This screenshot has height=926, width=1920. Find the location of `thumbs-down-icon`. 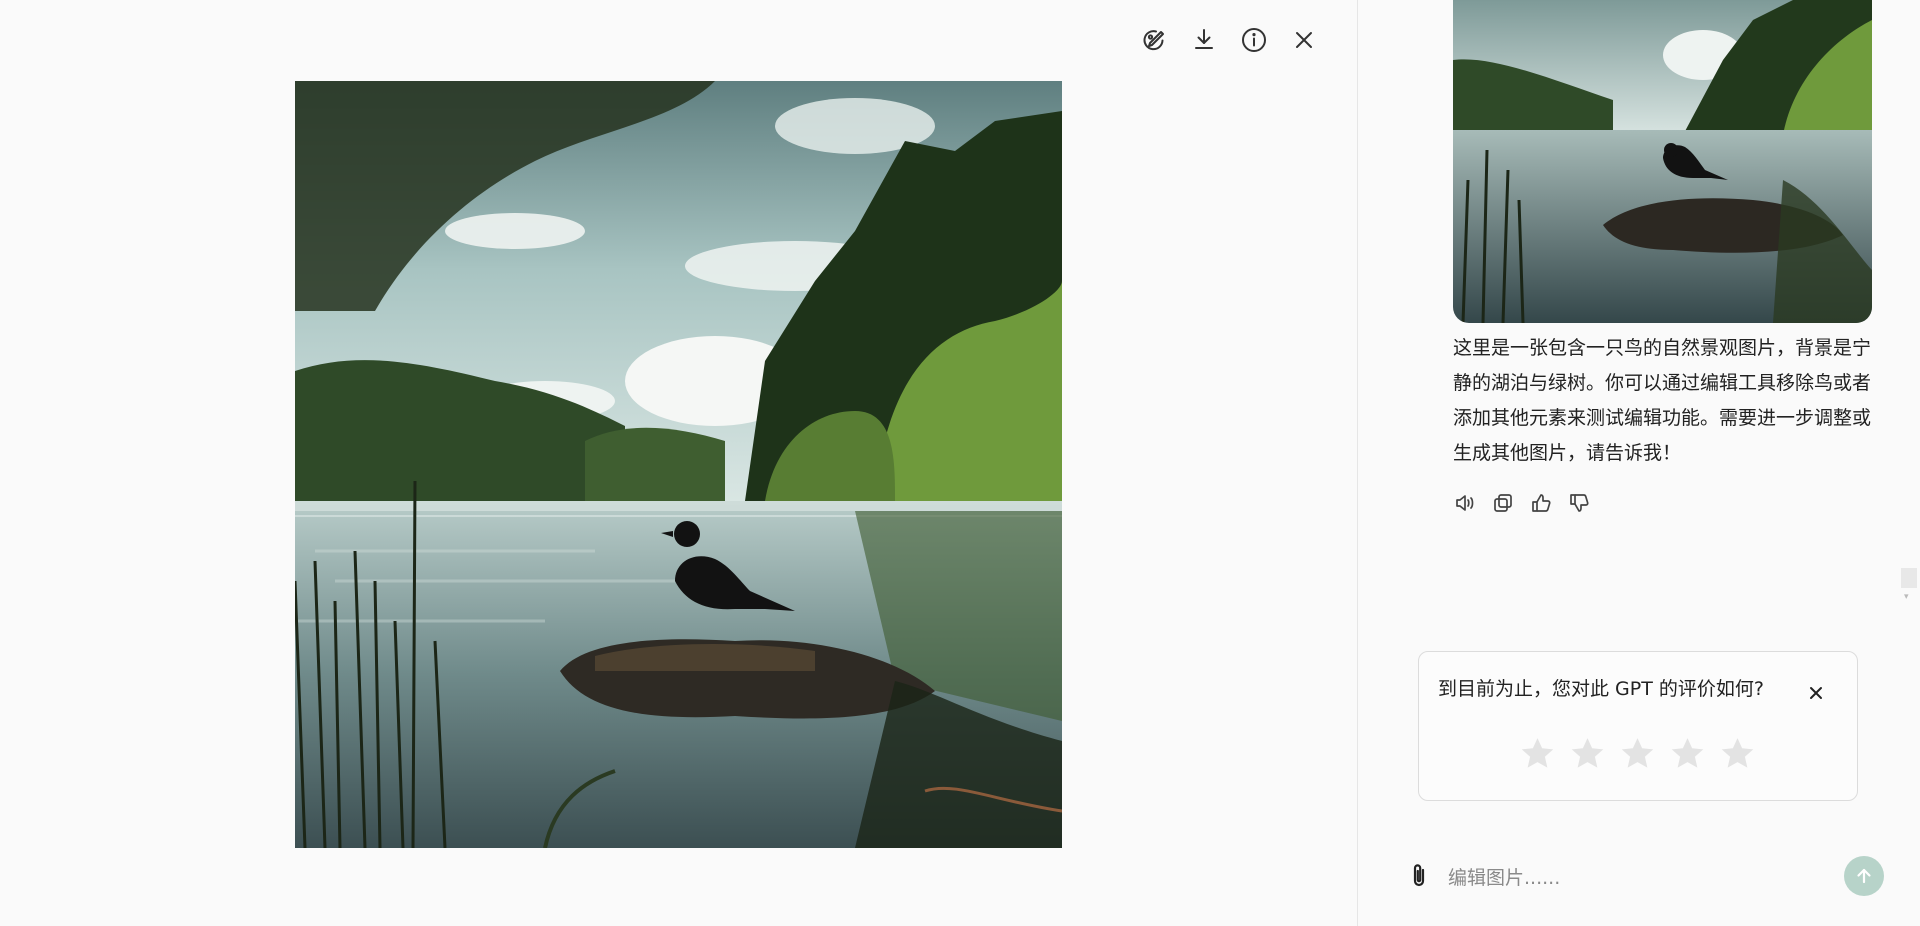

thumbs-down-icon is located at coordinates (1579, 503).